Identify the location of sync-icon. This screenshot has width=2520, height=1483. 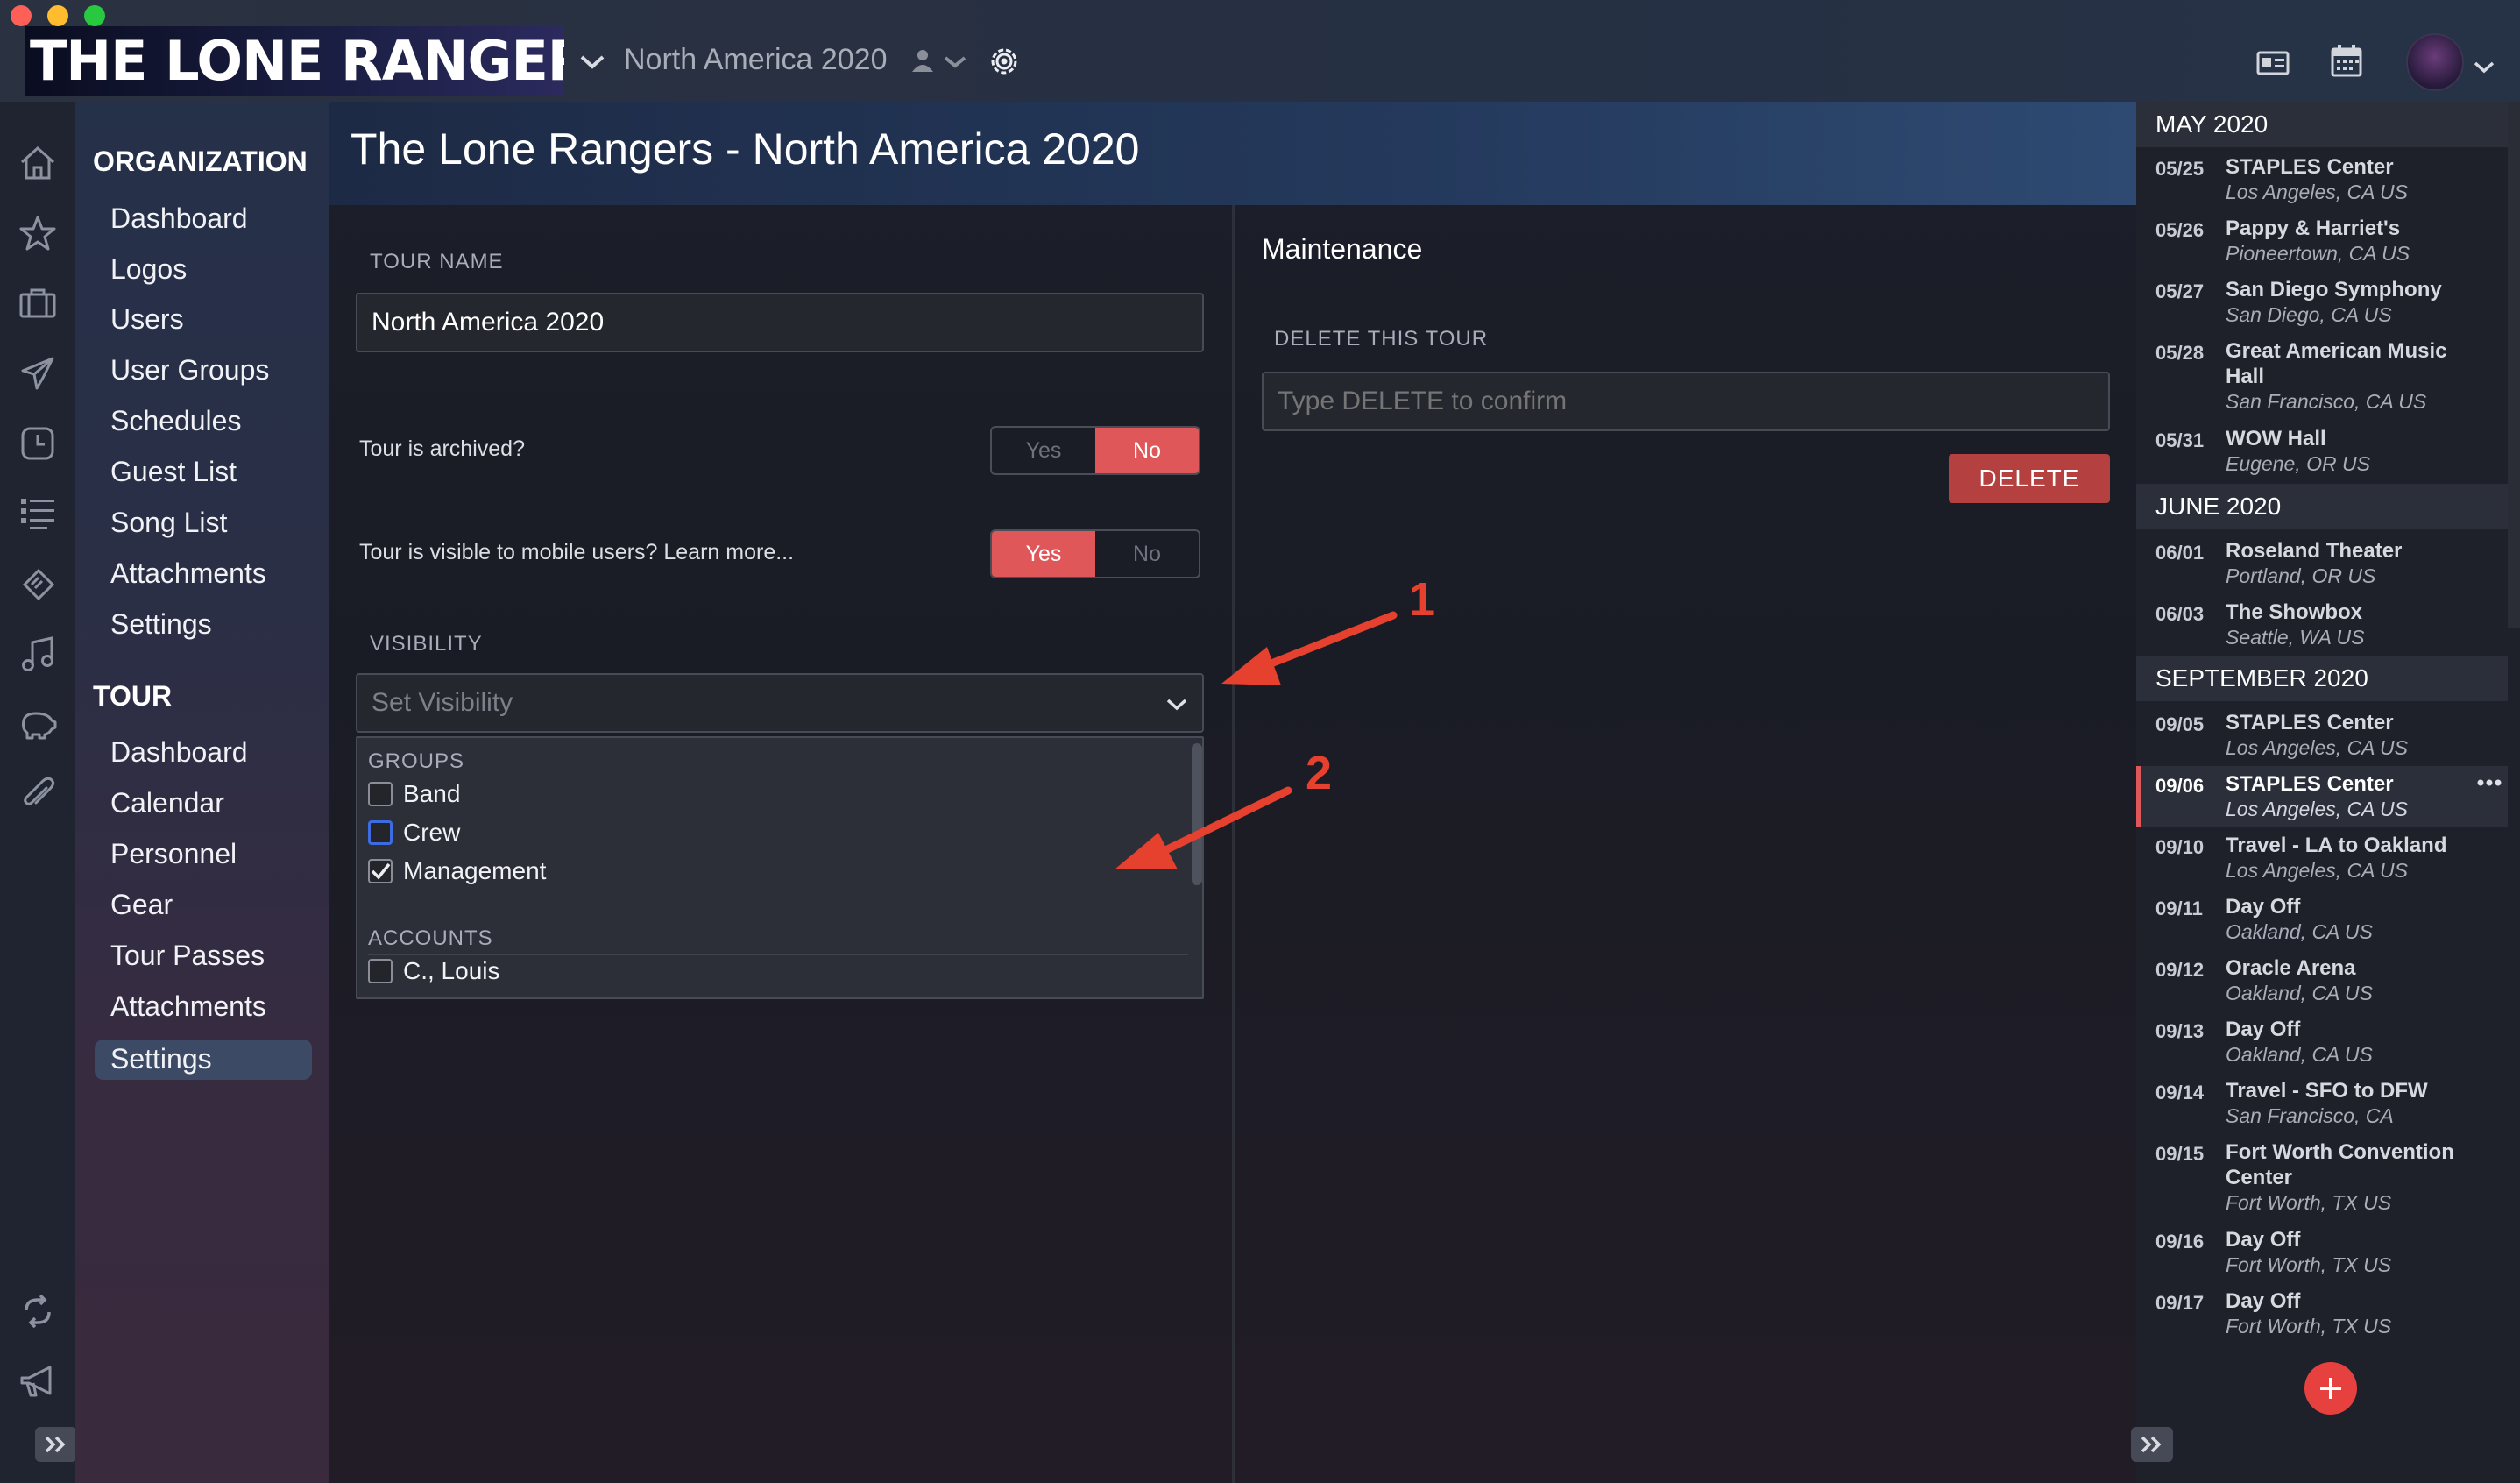
(38, 1311).